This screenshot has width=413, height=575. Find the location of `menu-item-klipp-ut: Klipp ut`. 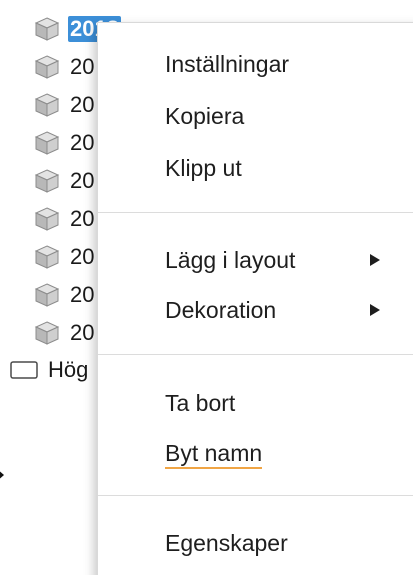

menu-item-klipp-ut: Klipp ut is located at coordinates (203, 168).